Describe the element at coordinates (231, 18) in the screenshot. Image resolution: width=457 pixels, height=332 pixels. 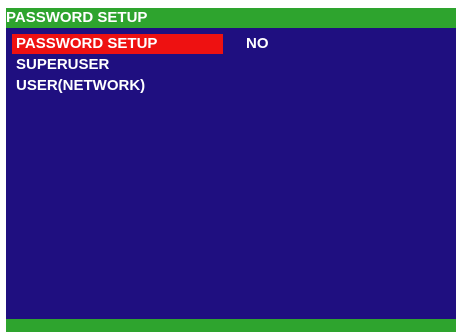
I see `window-title: PASSWORD SETUP` at that location.